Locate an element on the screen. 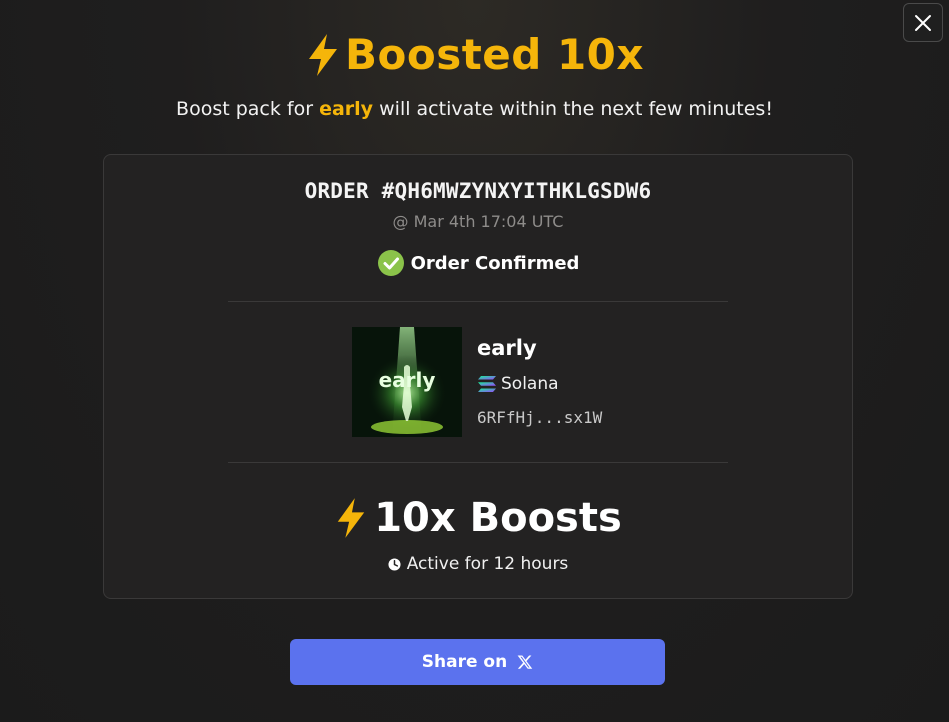 The width and height of the screenshot is (949, 722). subtitle-prefix: Boost pack for is located at coordinates (245, 109).